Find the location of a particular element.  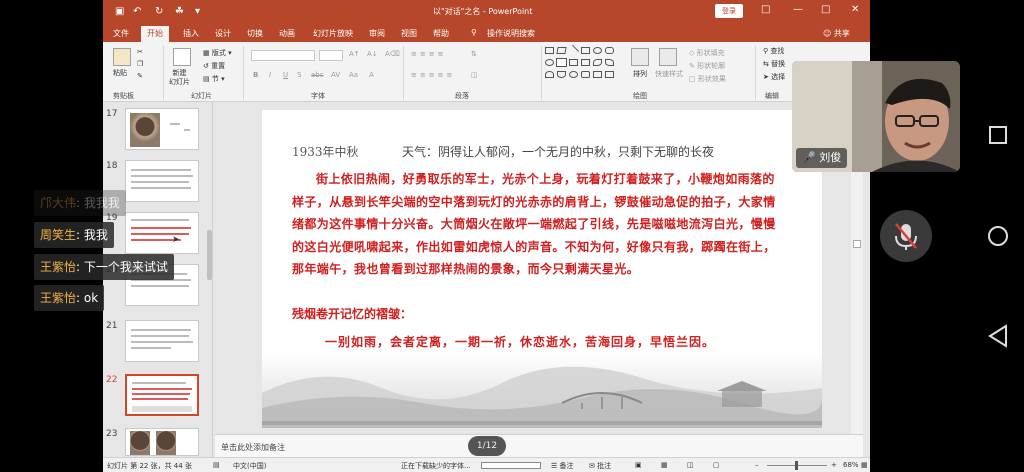

notes-toggle: ☰ 备注 is located at coordinates (562, 466).